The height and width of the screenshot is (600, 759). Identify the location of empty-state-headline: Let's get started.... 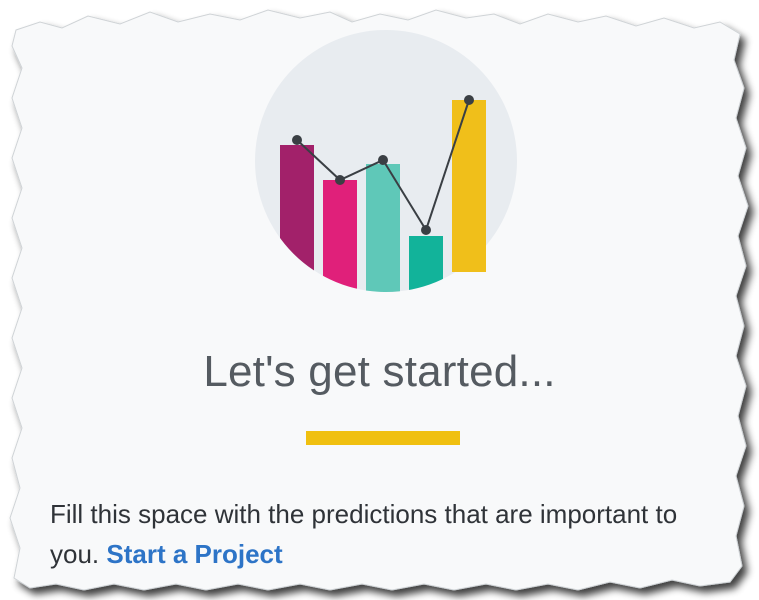
(379, 371).